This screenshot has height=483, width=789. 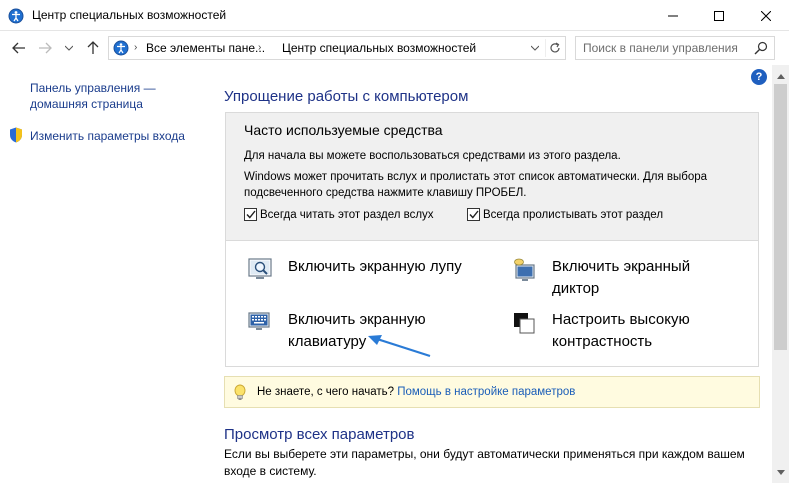 I want to click on checkbox-label: Всегда пролистывать этот раздел, so click(x=573, y=215).